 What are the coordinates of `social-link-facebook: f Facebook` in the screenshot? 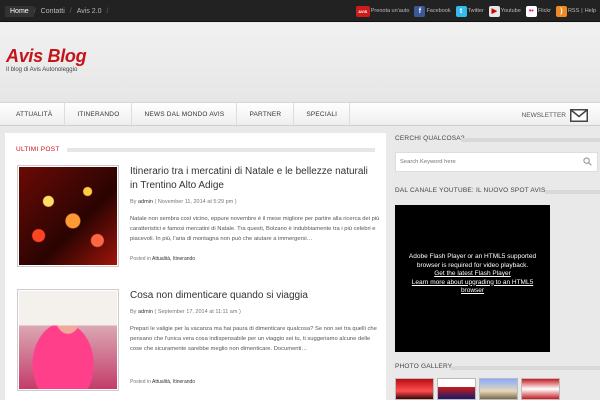 It's located at (432, 11).